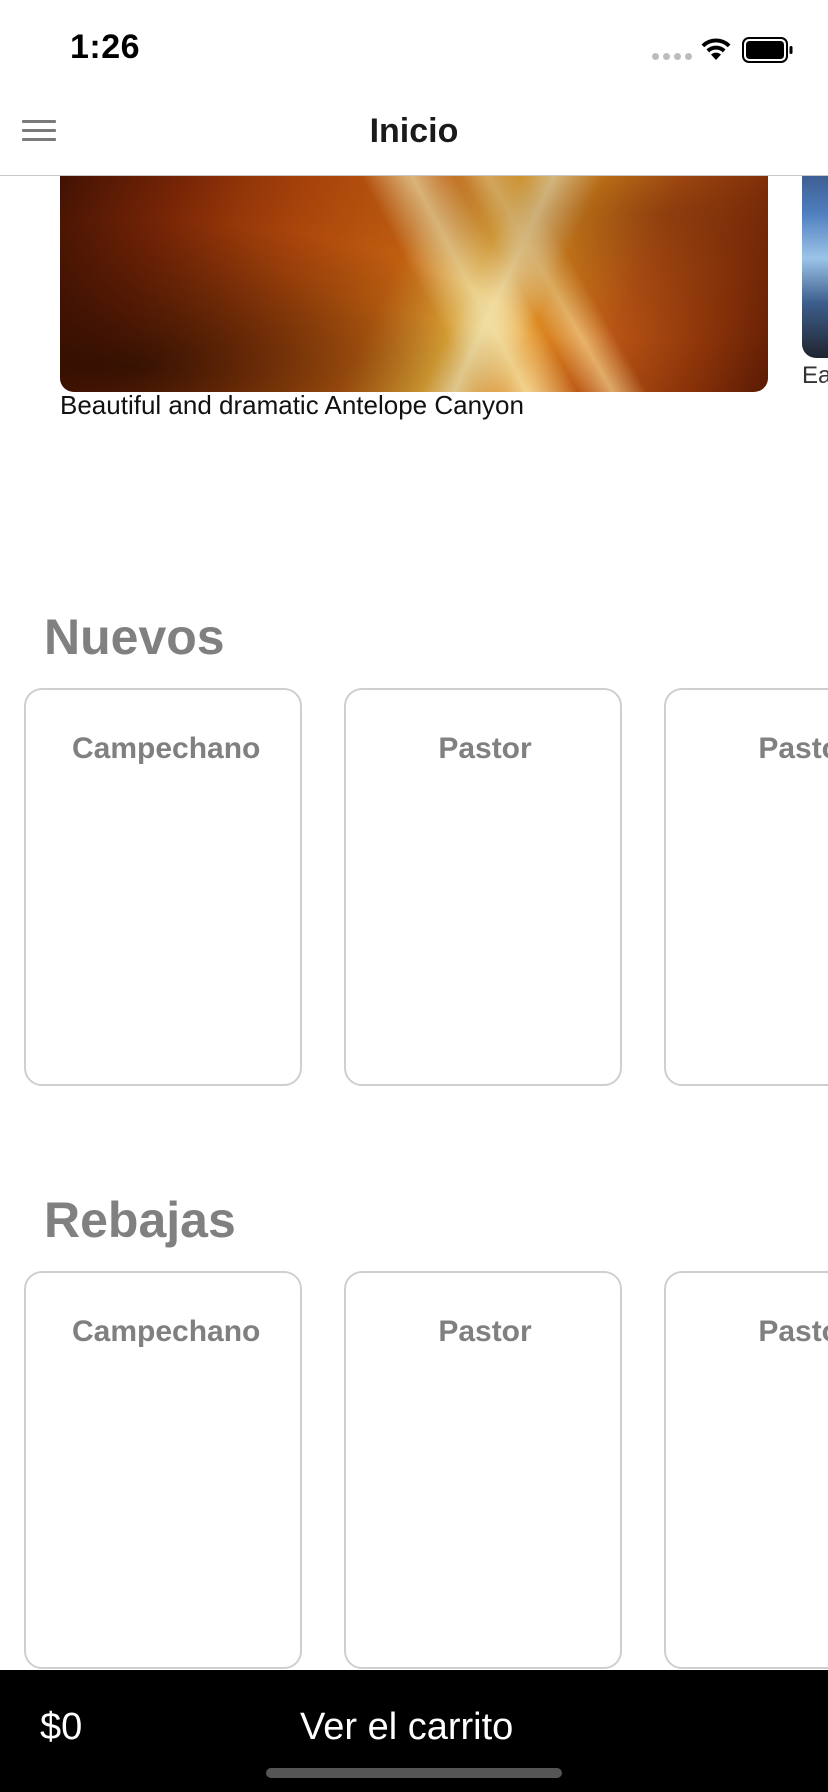 The width and height of the screenshot is (828, 1792). I want to click on home-indicator, so click(414, 1773).